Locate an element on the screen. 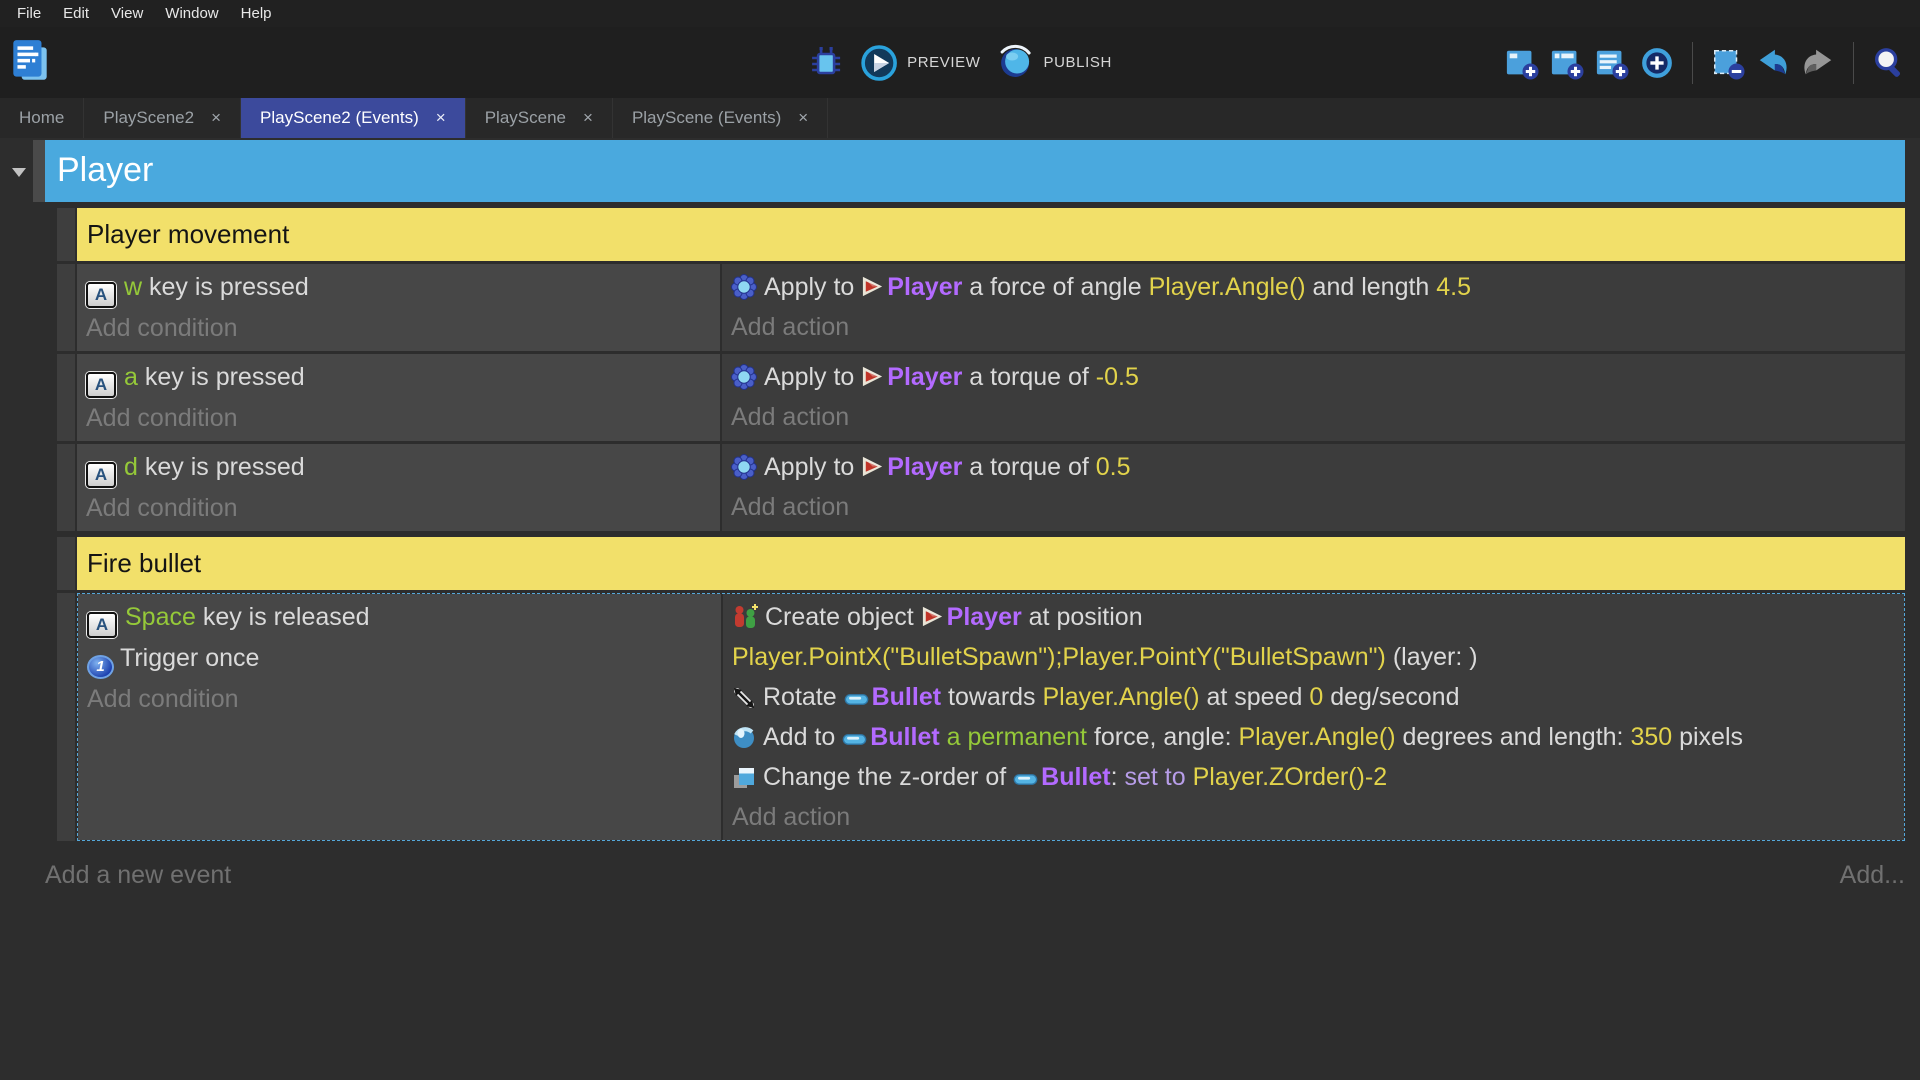  conditions-cell: Ad key is pressed Add condition is located at coordinates (398, 487).